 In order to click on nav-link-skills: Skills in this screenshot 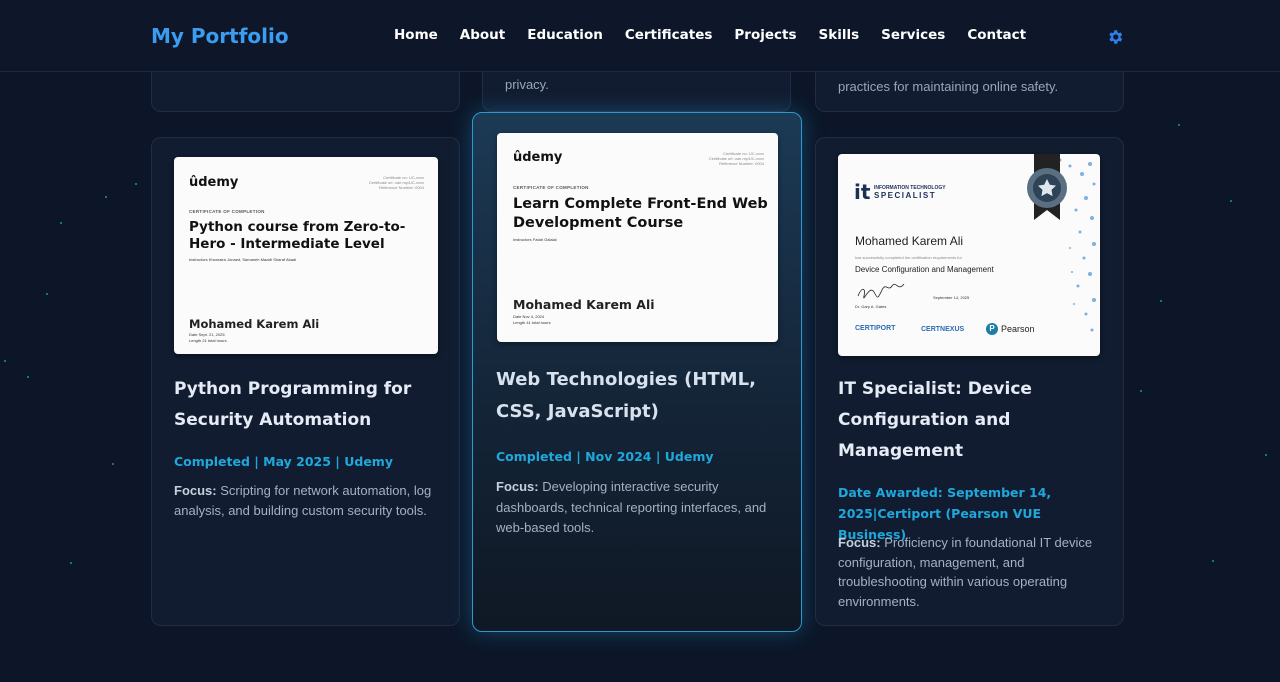, I will do `click(839, 35)`.